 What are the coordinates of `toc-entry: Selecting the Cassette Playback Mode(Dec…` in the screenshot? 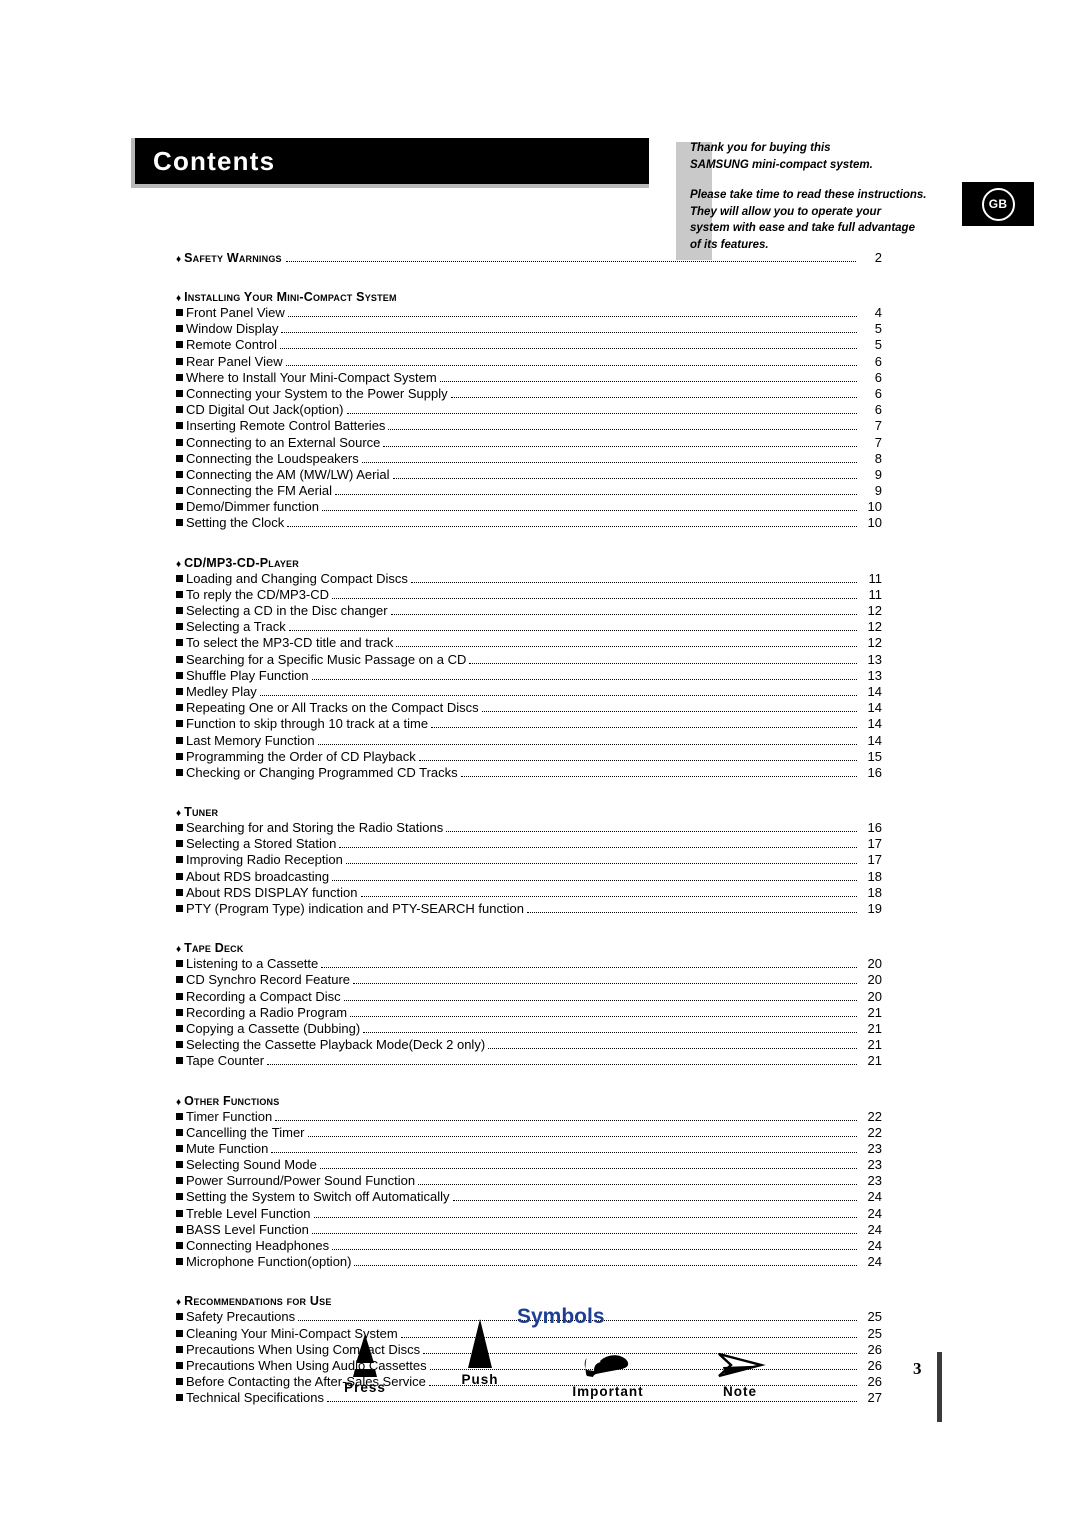 It's located at (529, 1045).